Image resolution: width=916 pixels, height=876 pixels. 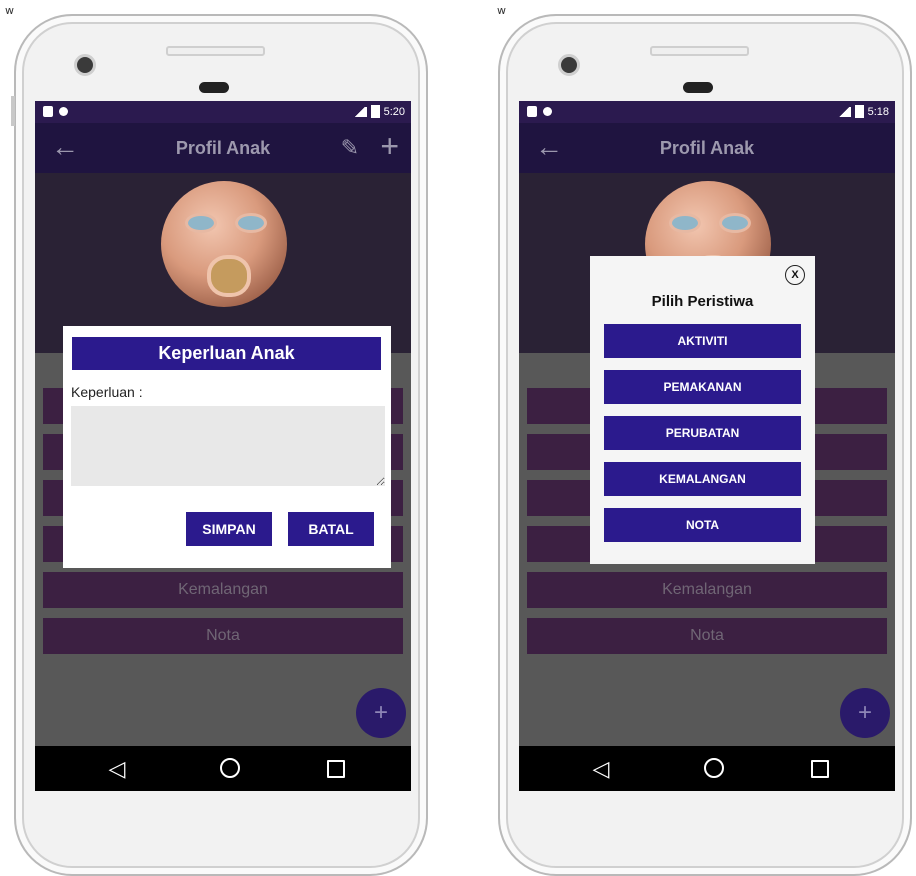 What do you see at coordinates (702, 479) in the screenshot?
I see `option-kemalangan-button: KEMALANGAN` at bounding box center [702, 479].